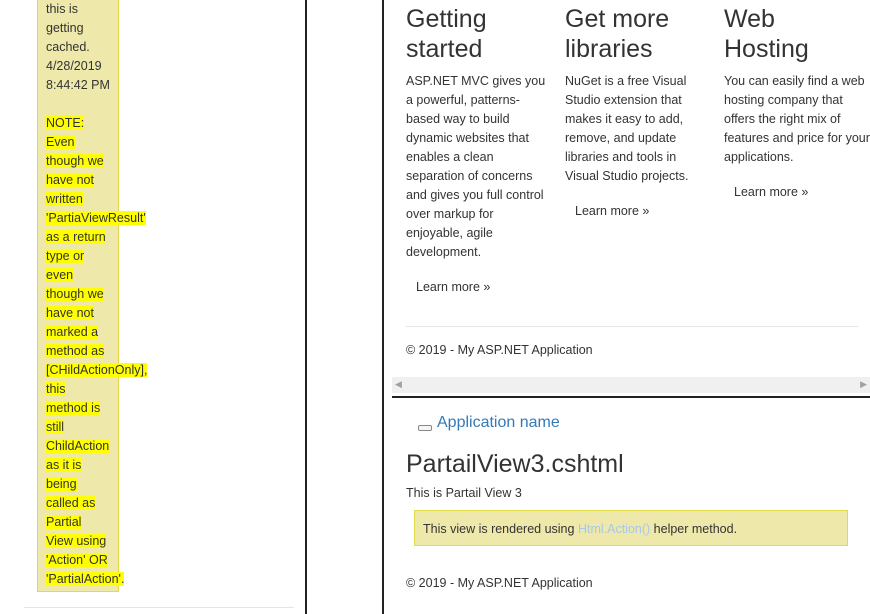 Image resolution: width=870 pixels, height=614 pixels. Describe the element at coordinates (97, 370) in the screenshot. I see `note-line: [CHildActionOnly],` at that location.